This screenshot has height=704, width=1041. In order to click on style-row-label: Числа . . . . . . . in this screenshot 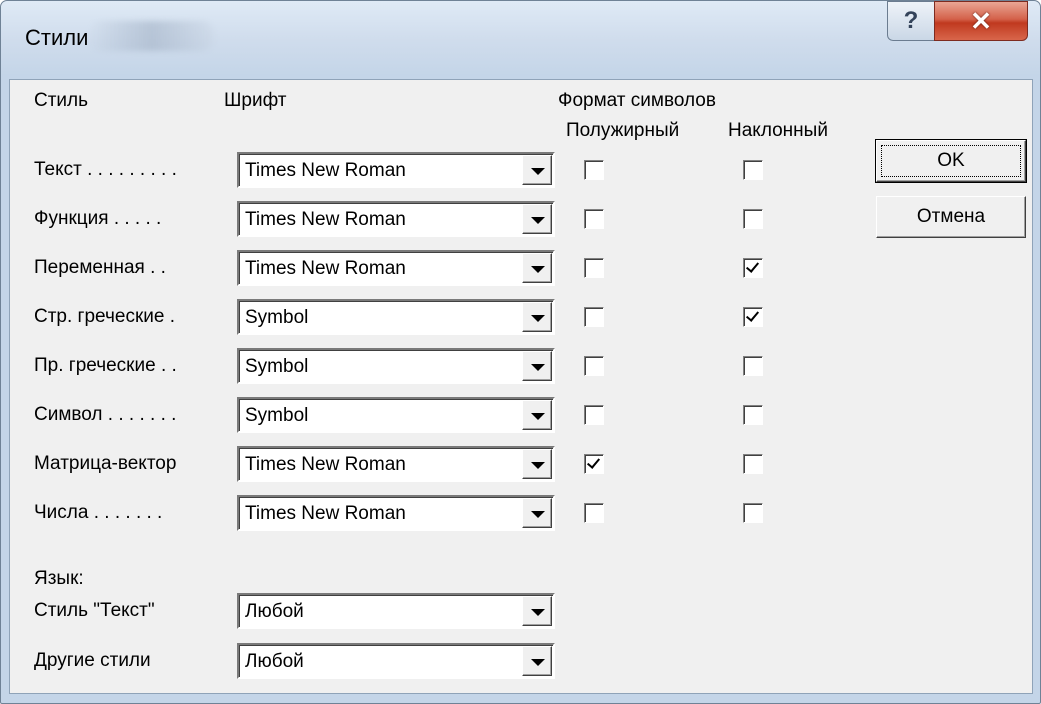, I will do `click(98, 512)`.